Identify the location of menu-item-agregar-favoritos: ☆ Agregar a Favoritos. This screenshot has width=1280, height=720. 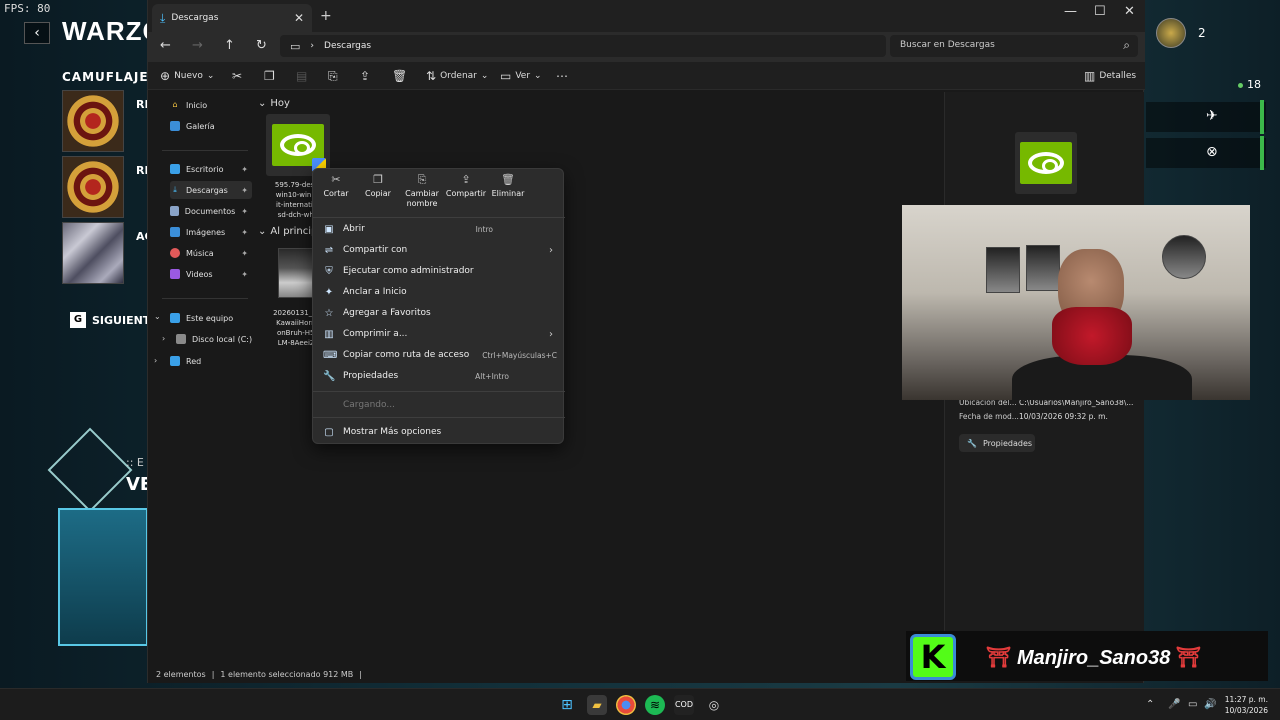
(439, 313).